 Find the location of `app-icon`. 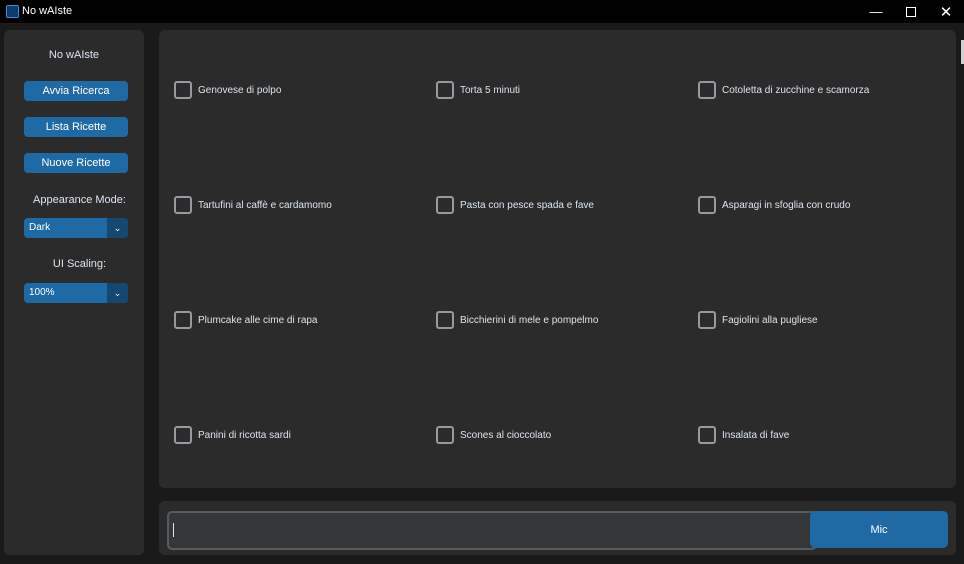

app-icon is located at coordinates (12, 11).